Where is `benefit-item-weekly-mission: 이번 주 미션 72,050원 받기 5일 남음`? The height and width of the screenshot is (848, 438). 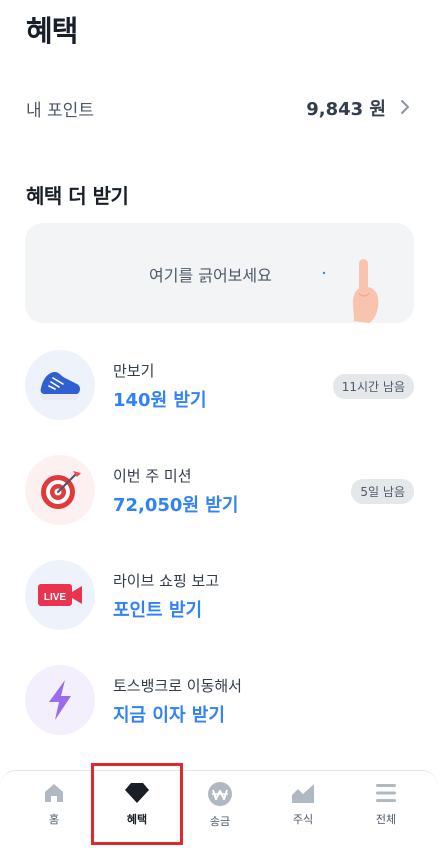 benefit-item-weekly-mission: 이번 주 미션 72,050원 받기 5일 남음 is located at coordinates (219, 497).